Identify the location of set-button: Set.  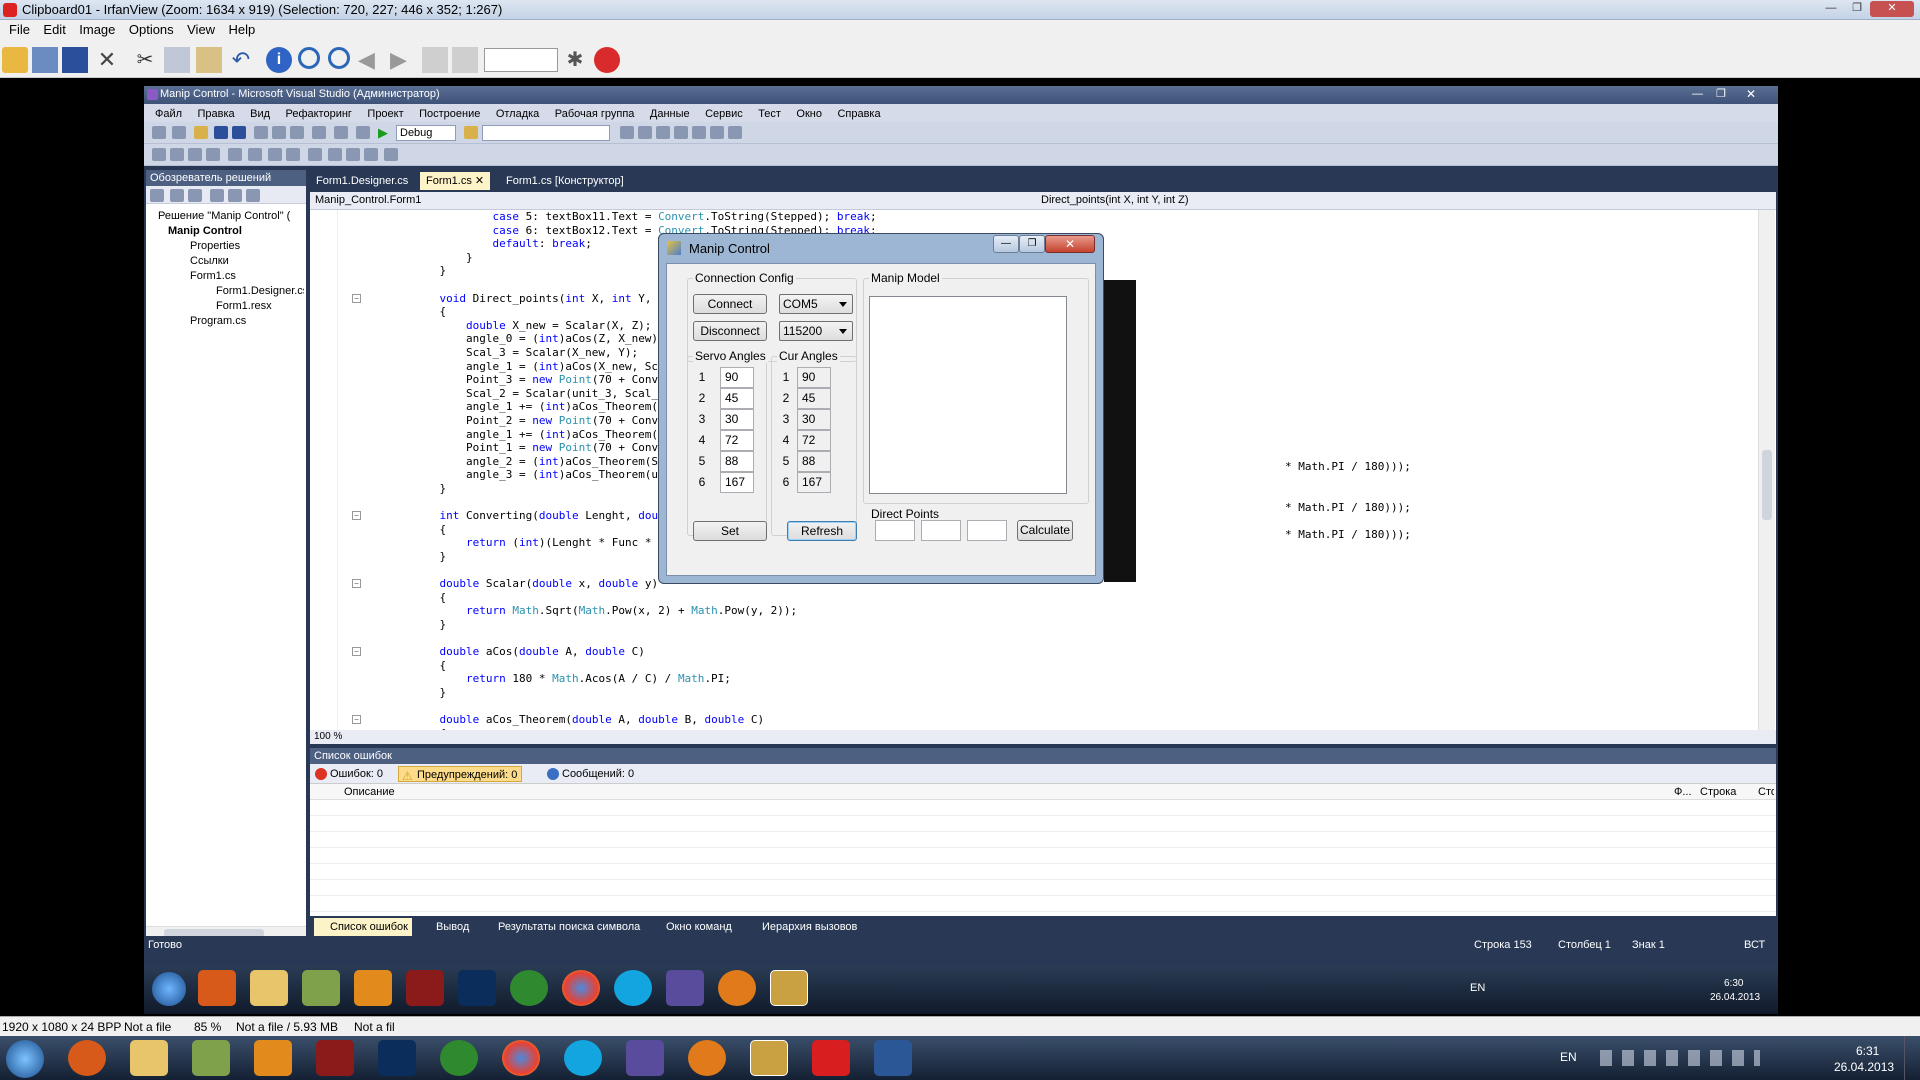
(730, 531).